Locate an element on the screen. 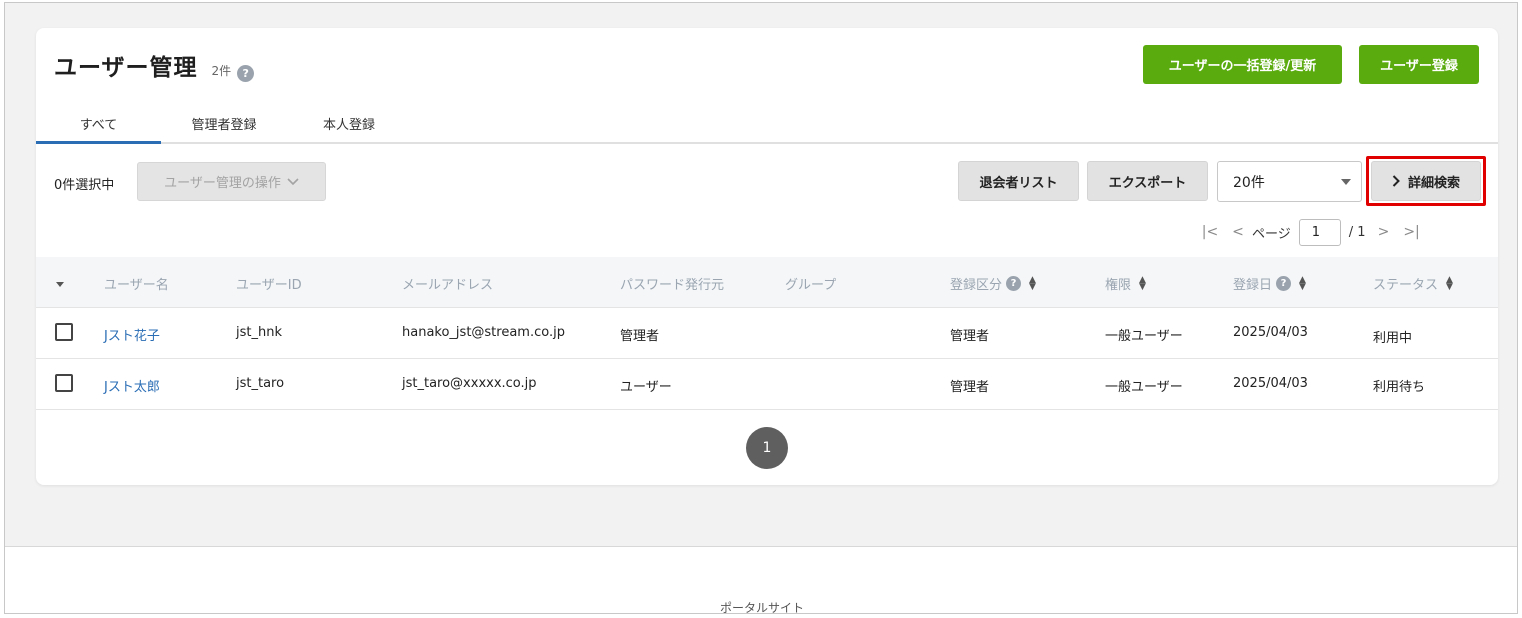 This screenshot has width=1522, height=618. select-all-dropdown-icon is located at coordinates (60, 284).